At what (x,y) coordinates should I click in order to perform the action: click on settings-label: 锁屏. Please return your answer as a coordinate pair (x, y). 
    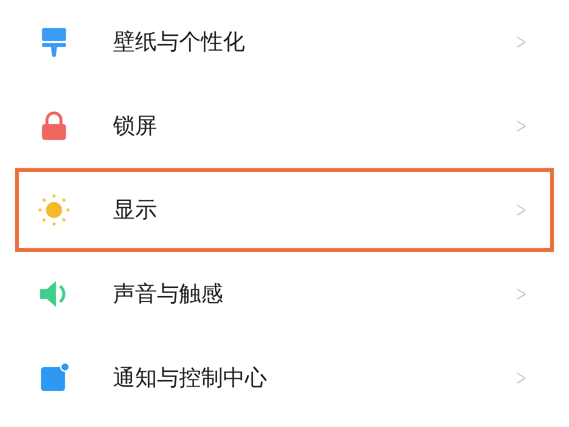
    Looking at the image, I should click on (135, 127).